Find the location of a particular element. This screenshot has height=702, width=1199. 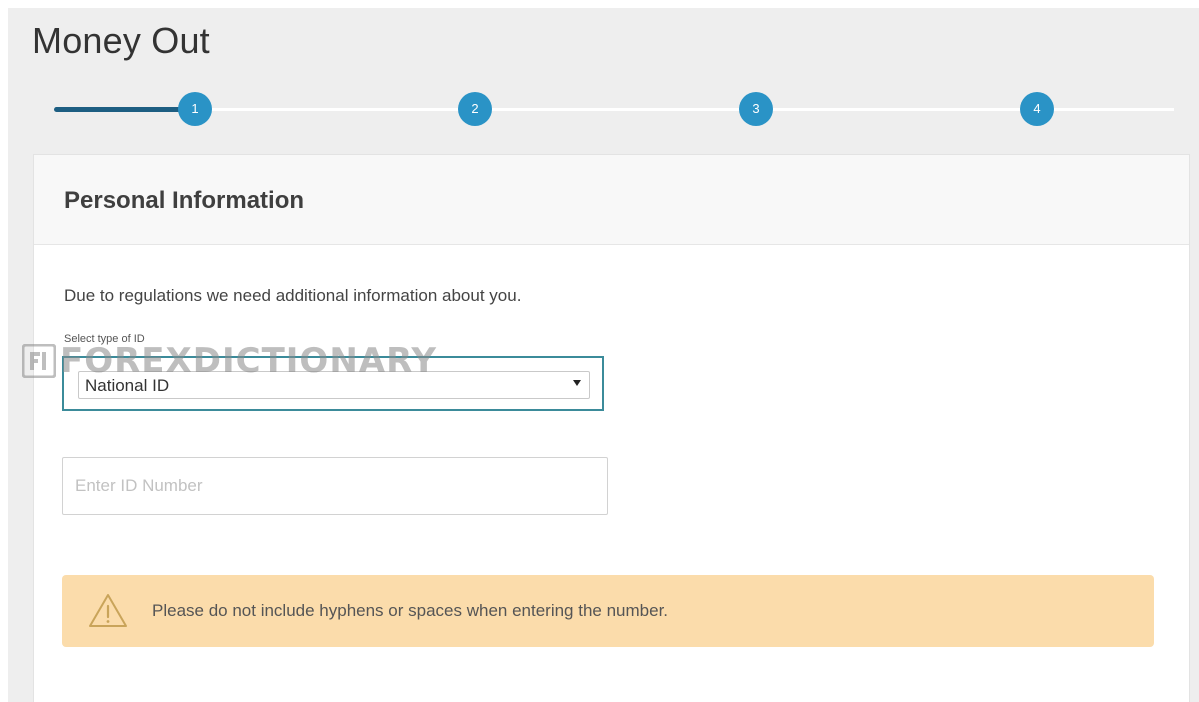

stepper-progress-bar is located at coordinates (124, 109).